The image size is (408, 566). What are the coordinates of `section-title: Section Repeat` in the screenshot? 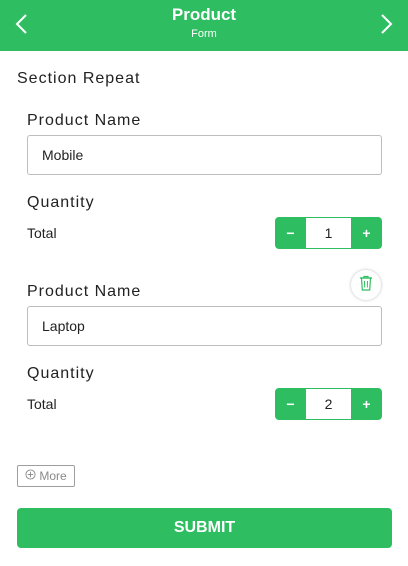 It's located at (79, 78).